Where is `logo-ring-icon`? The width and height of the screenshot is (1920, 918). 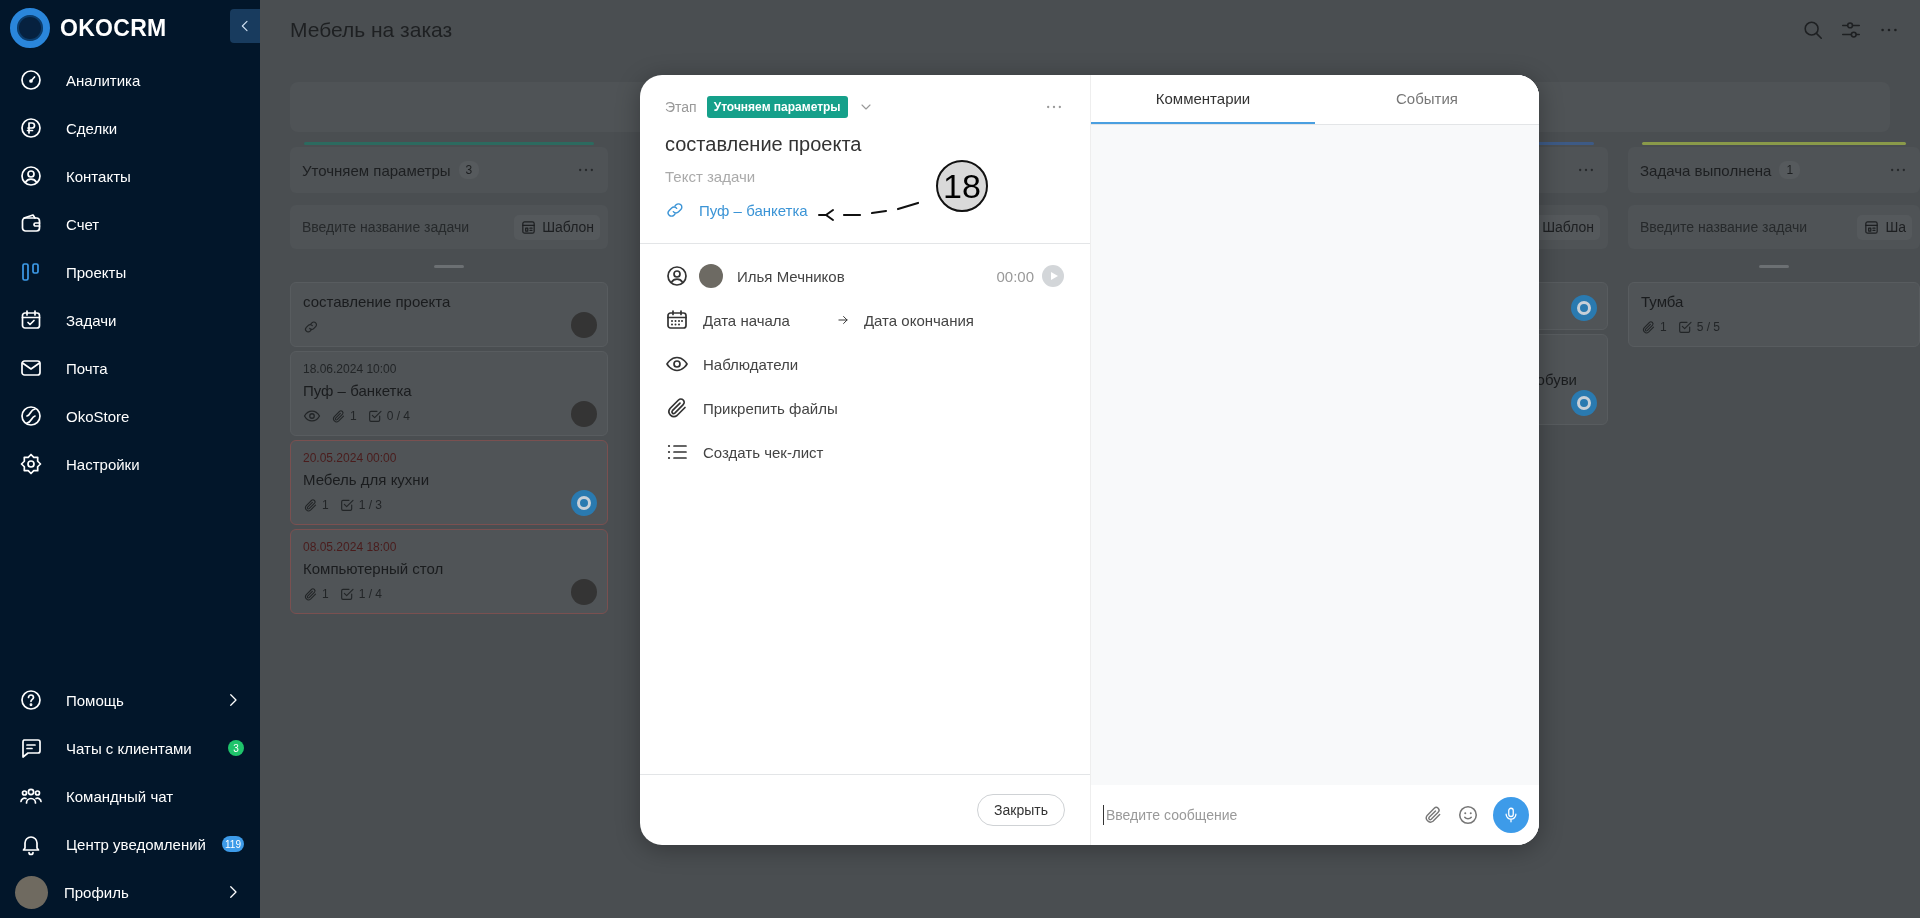
logo-ring-icon is located at coordinates (30, 28).